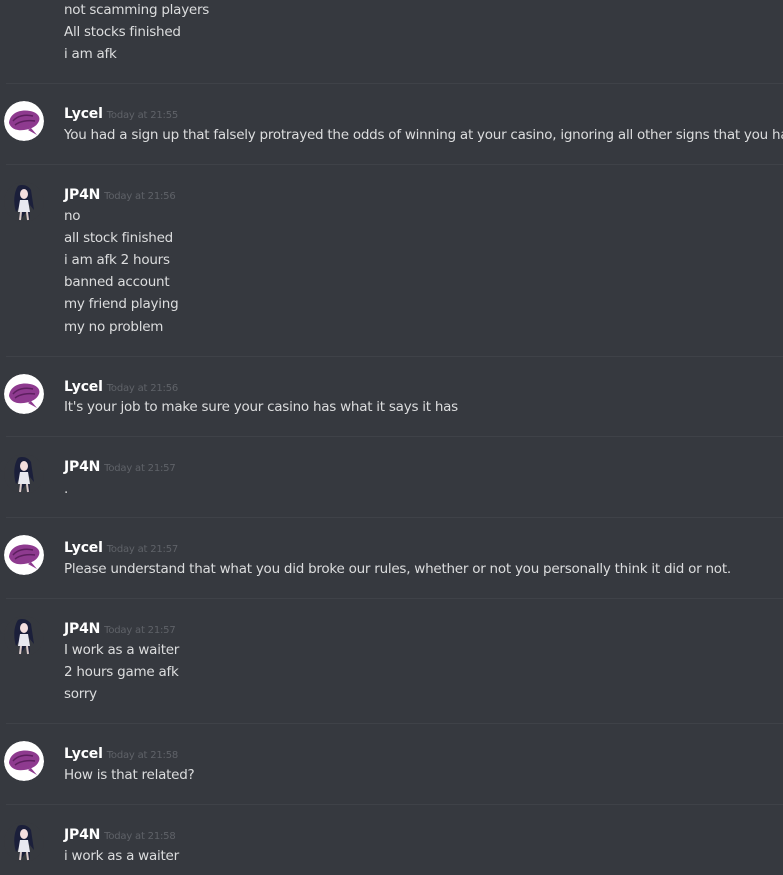 Image resolution: width=783 pixels, height=875 pixels. I want to click on message-header: Lycel Today at 21:56, so click(121, 386).